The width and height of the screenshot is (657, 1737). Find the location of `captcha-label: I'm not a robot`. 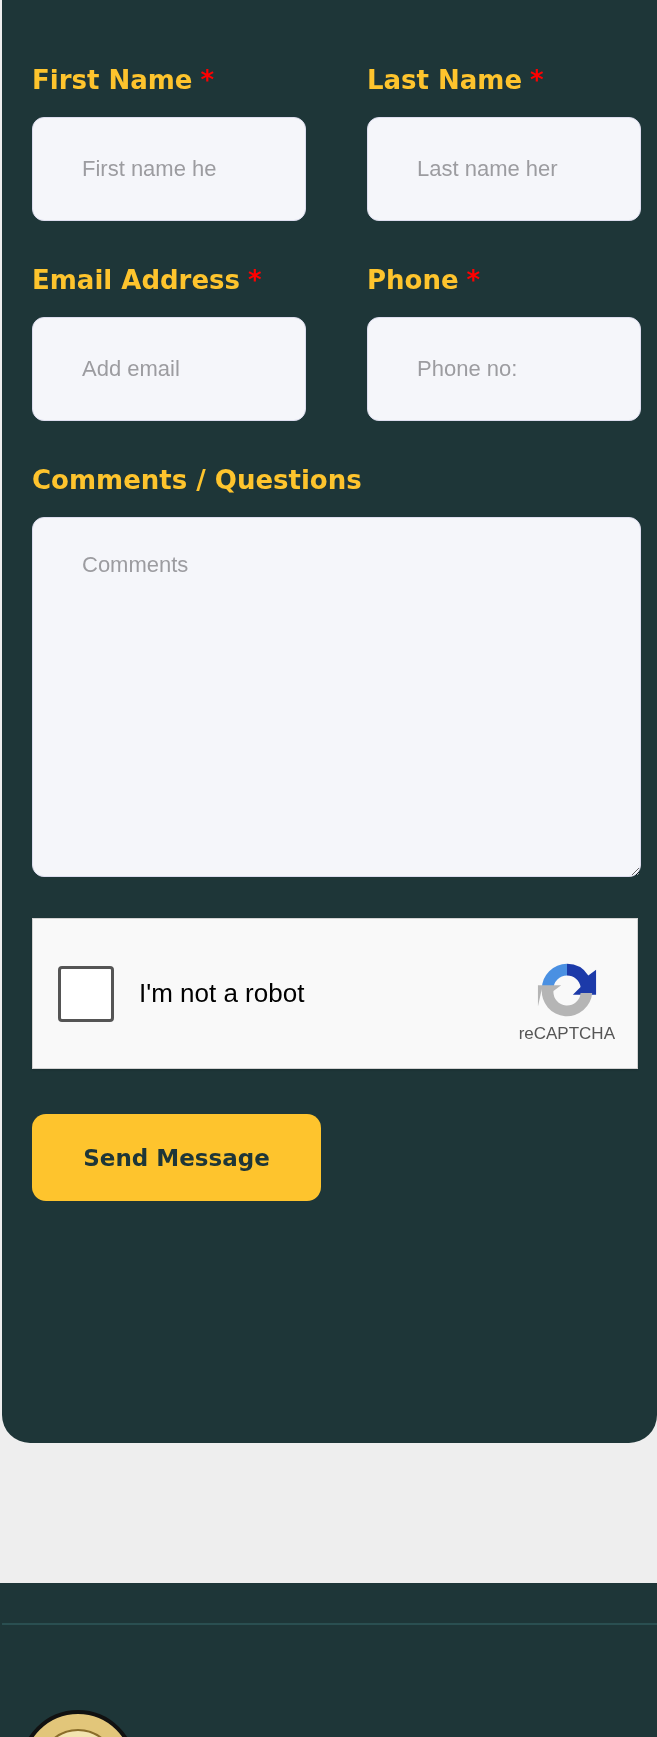

captcha-label: I'm not a robot is located at coordinates (222, 993).